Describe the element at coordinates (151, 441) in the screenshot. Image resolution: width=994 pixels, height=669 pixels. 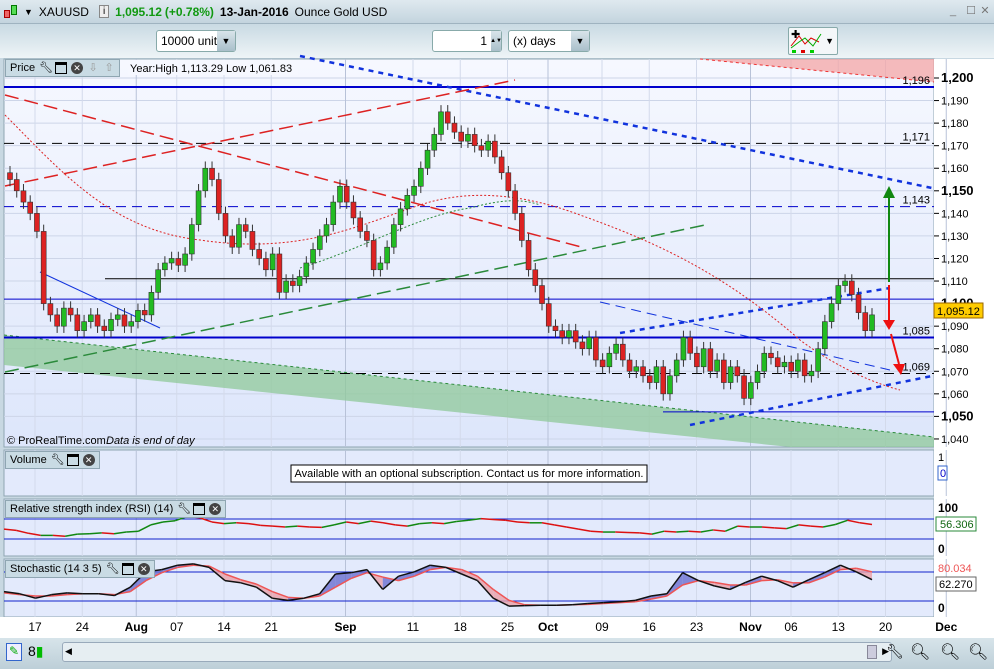
I see `data-notice: Data is end of day` at that location.